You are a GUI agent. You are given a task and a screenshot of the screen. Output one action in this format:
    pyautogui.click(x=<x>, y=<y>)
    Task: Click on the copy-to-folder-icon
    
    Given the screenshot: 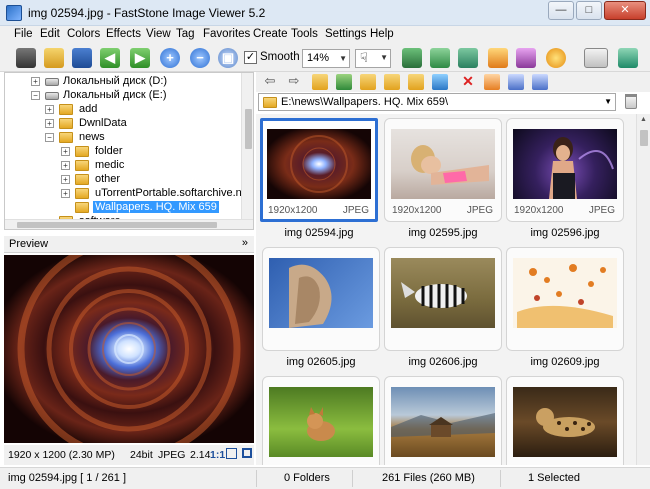 What is the action you would take?
    pyautogui.click(x=392, y=82)
    